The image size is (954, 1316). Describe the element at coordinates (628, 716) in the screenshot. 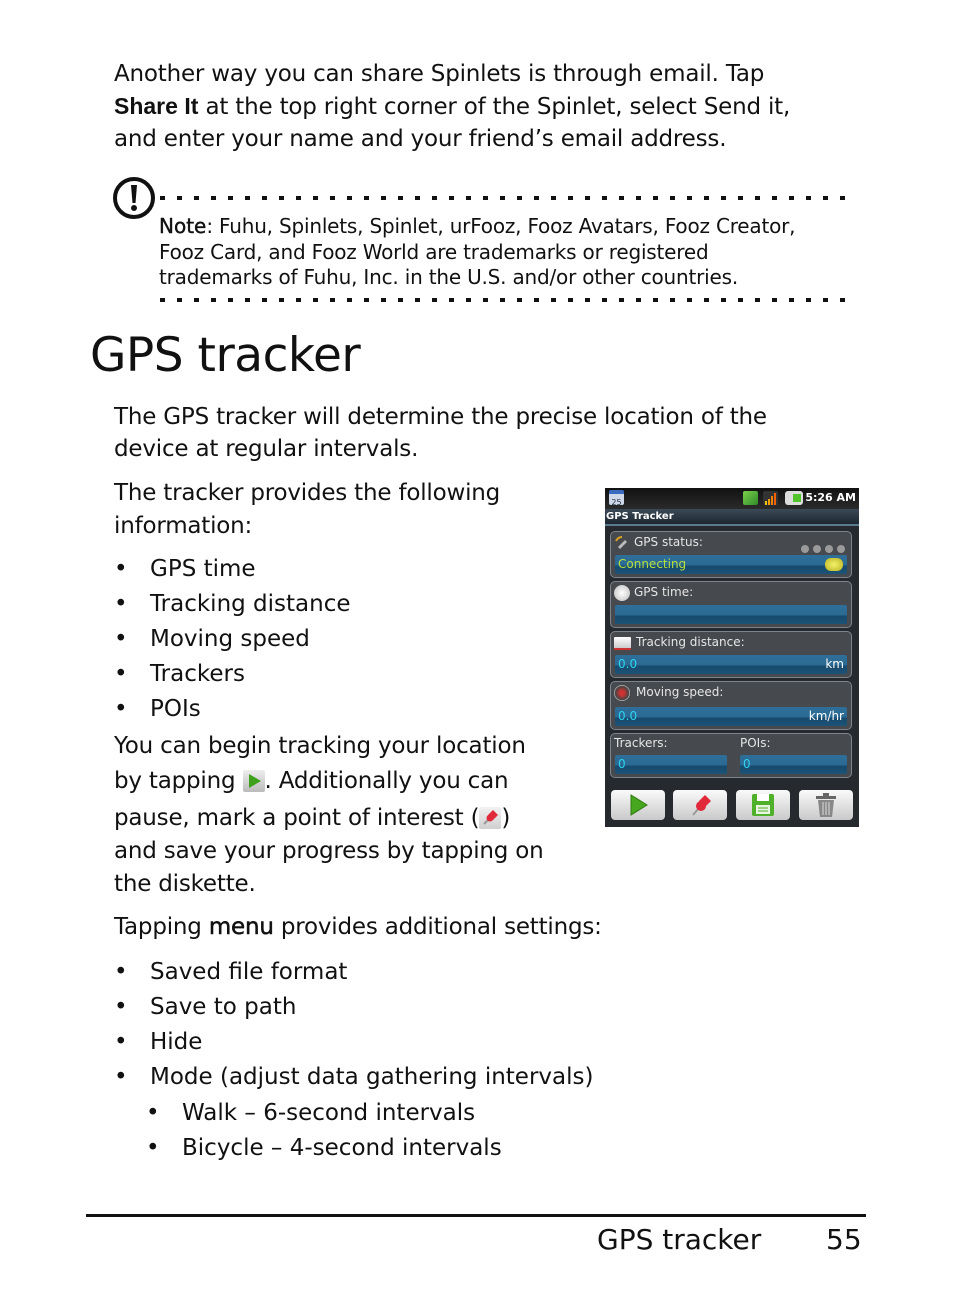

I see `moving-speed-value: 0.0` at that location.